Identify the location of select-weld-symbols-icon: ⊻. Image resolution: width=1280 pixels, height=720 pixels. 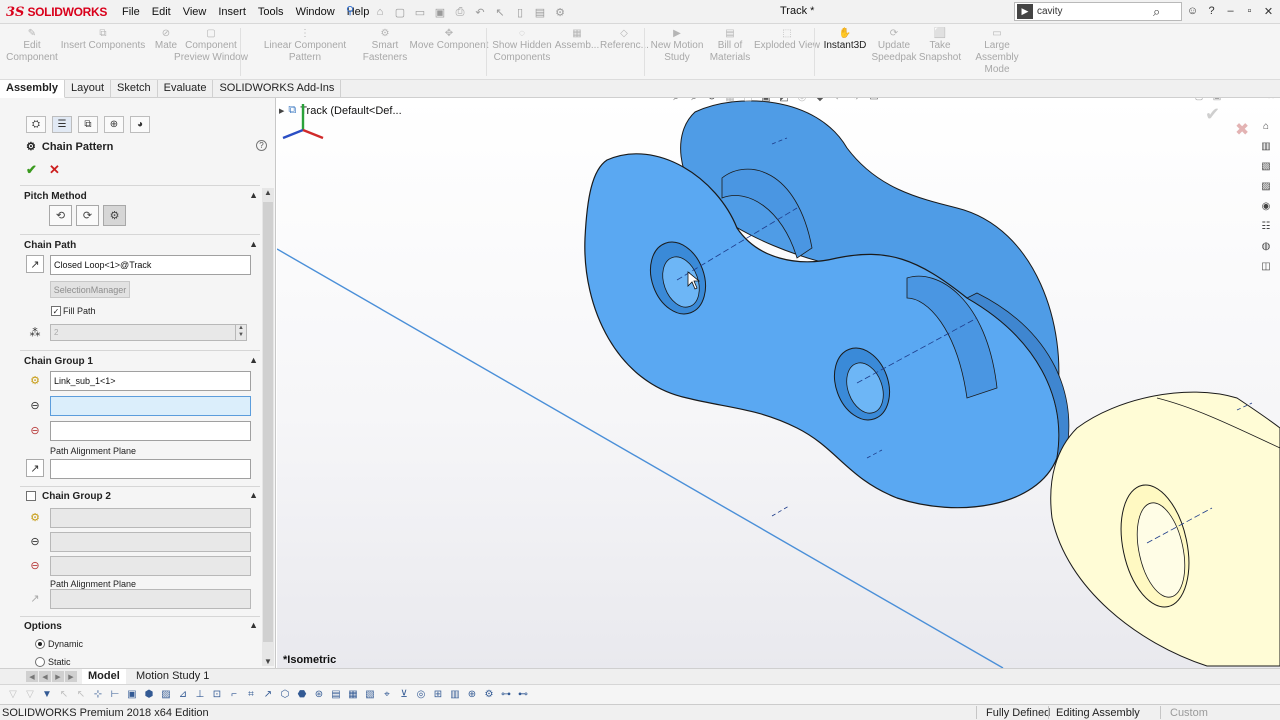
(404, 694).